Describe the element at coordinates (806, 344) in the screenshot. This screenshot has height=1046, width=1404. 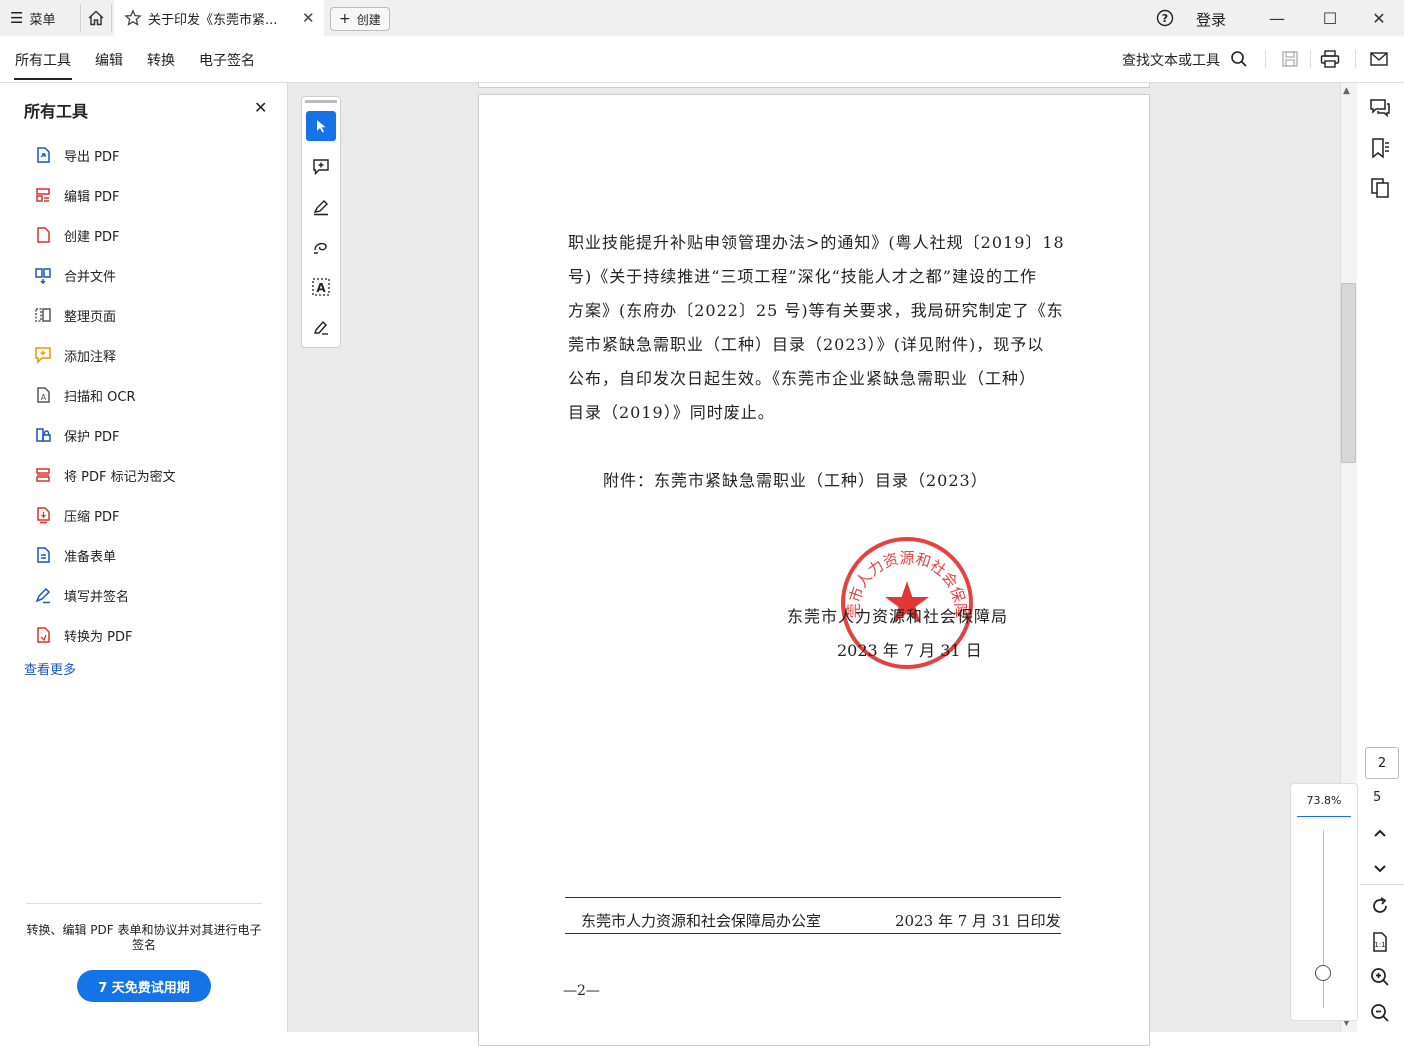
I see `paragraph-line: 莞市紧缺急需职业（工种）目录（2023）》(详见附件)，现予以` at that location.